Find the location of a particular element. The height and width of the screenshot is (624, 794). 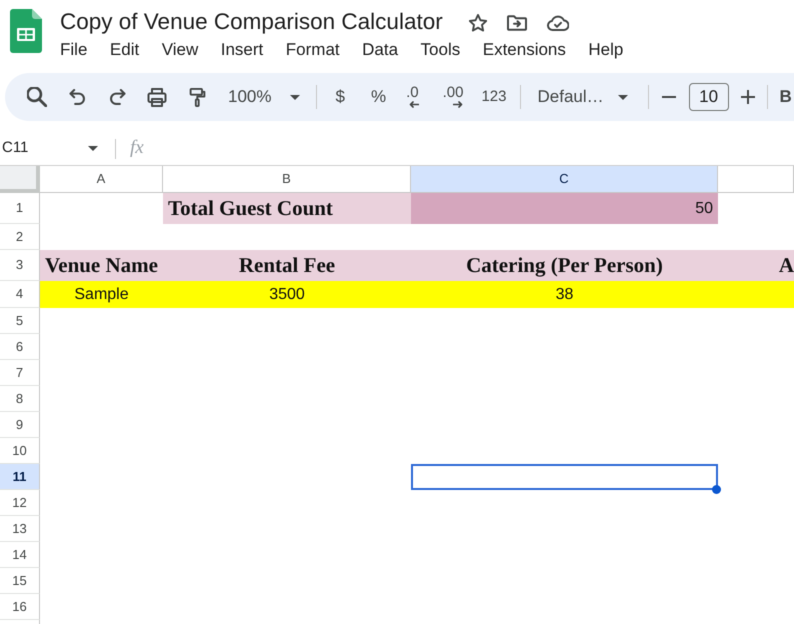

name-box: C11 is located at coordinates (53, 148).